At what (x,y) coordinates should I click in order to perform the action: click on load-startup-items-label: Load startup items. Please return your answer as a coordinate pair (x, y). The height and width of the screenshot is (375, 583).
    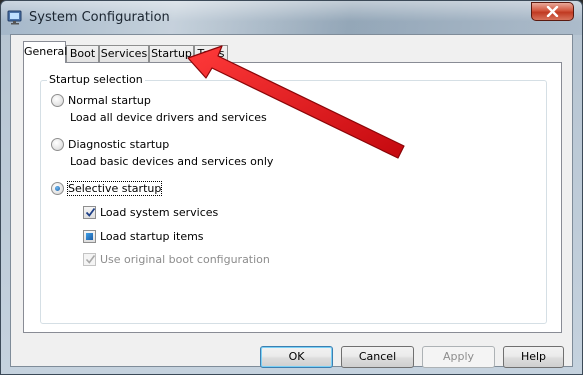
    Looking at the image, I should click on (152, 236).